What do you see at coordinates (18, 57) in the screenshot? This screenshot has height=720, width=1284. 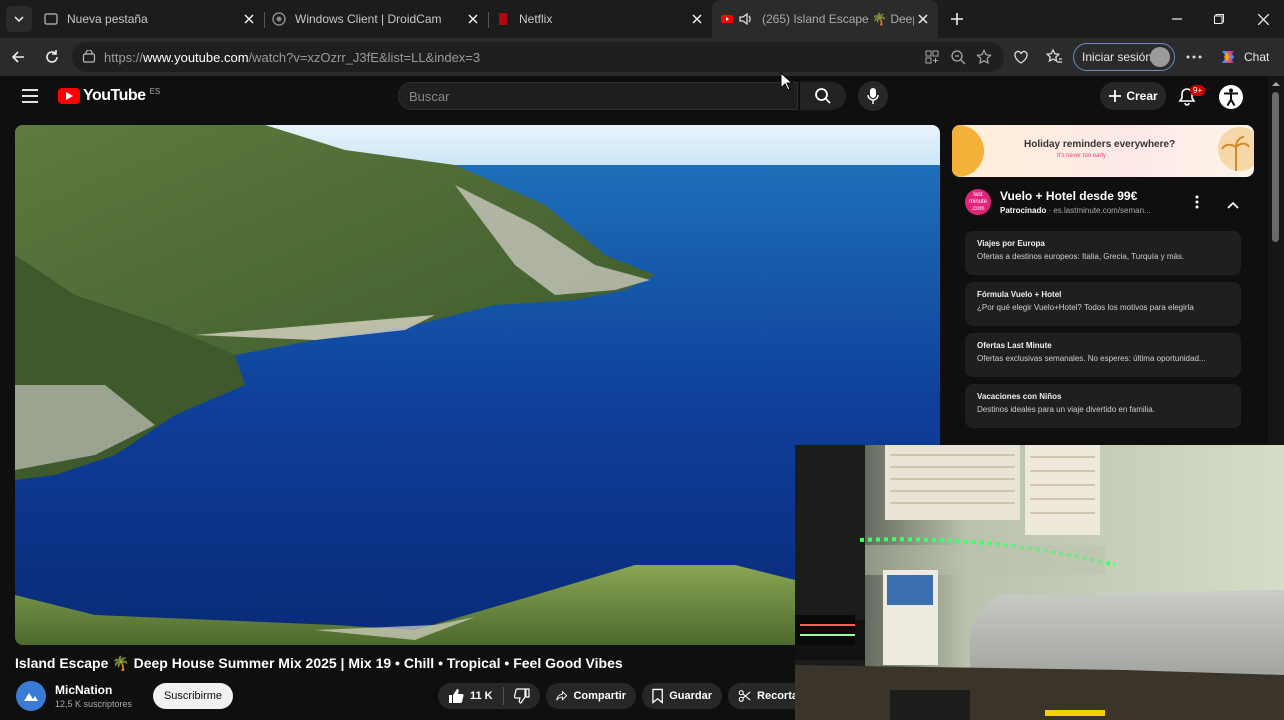 I see `back-button` at bounding box center [18, 57].